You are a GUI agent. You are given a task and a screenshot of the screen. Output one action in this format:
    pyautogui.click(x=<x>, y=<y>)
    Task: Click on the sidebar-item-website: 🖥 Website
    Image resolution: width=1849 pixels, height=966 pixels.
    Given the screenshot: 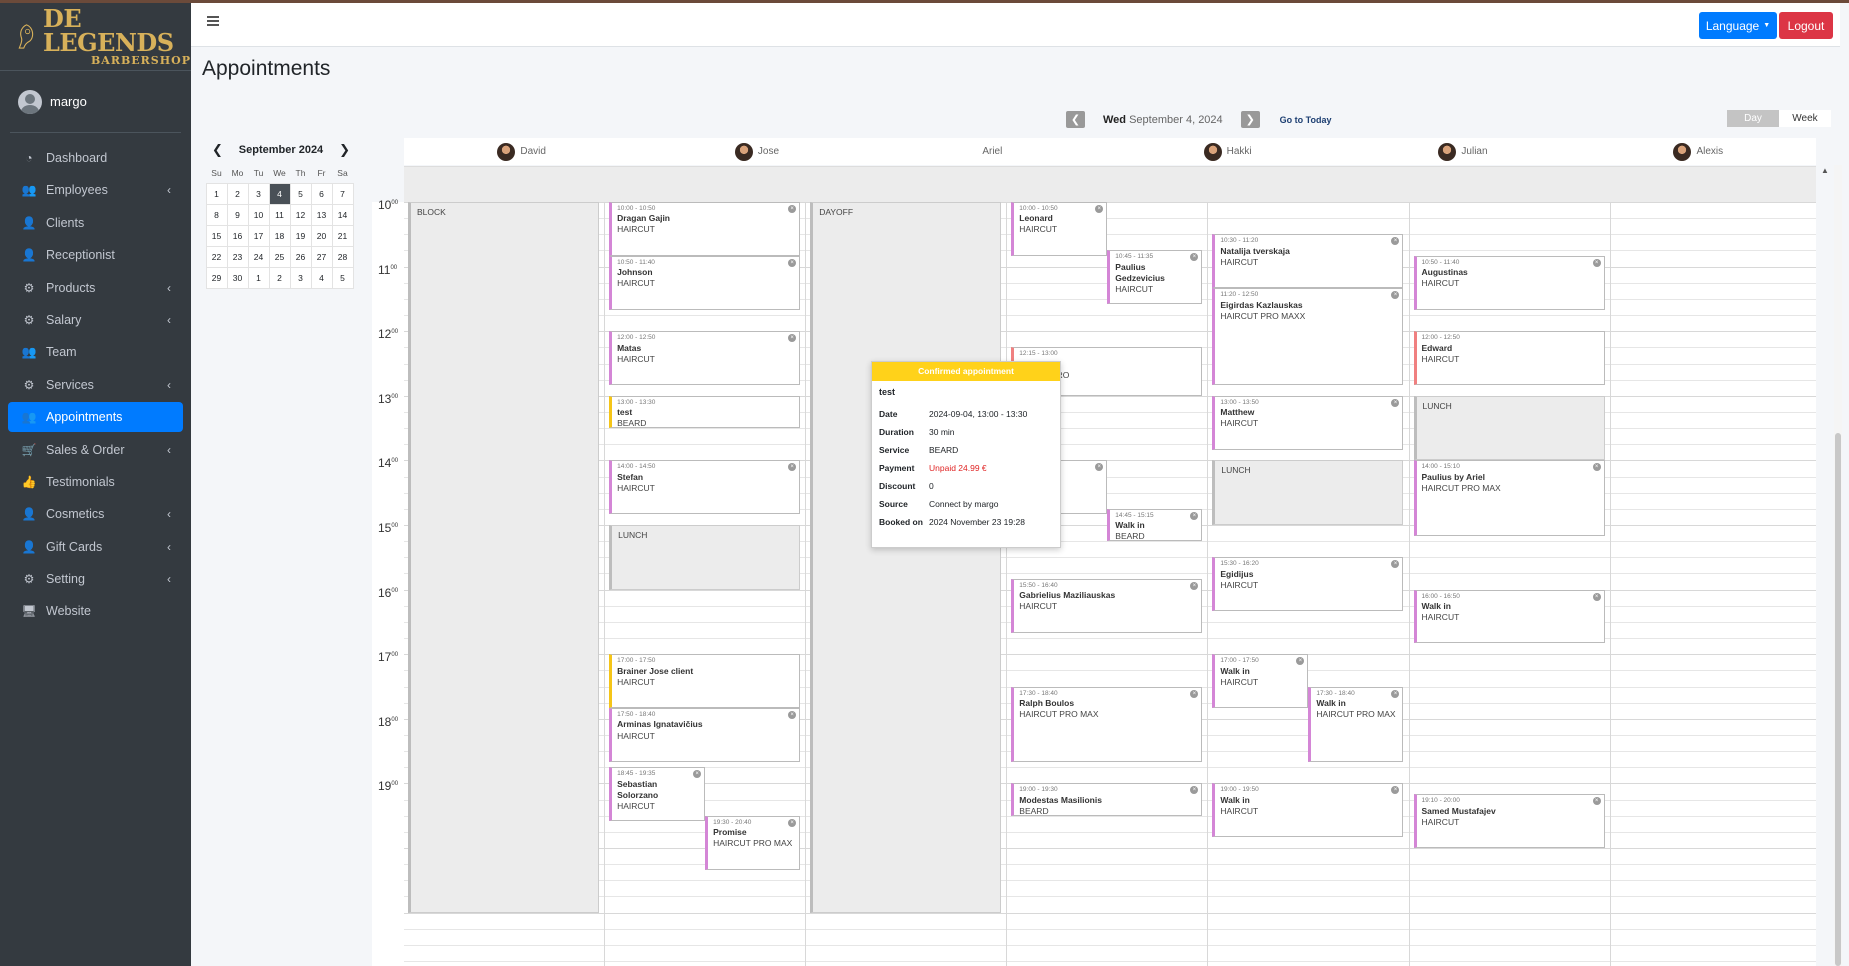 What is the action you would take?
    pyautogui.click(x=95, y=611)
    